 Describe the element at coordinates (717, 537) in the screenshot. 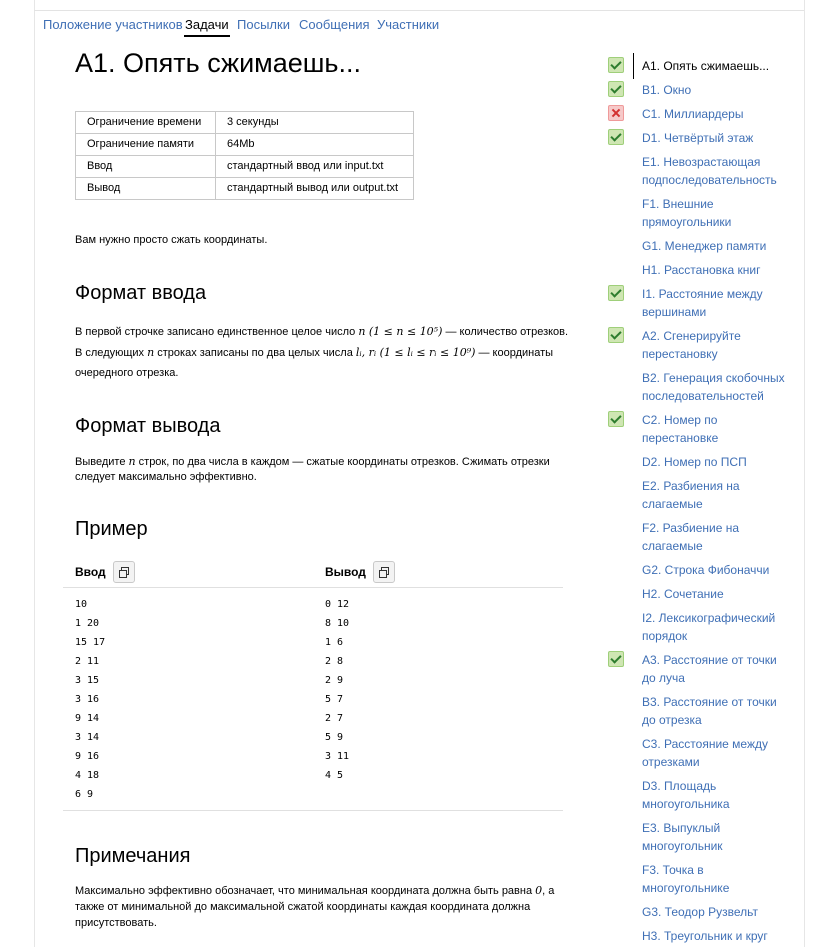

I see `problem-list-label: F2. Разбиение на слагаемые` at that location.